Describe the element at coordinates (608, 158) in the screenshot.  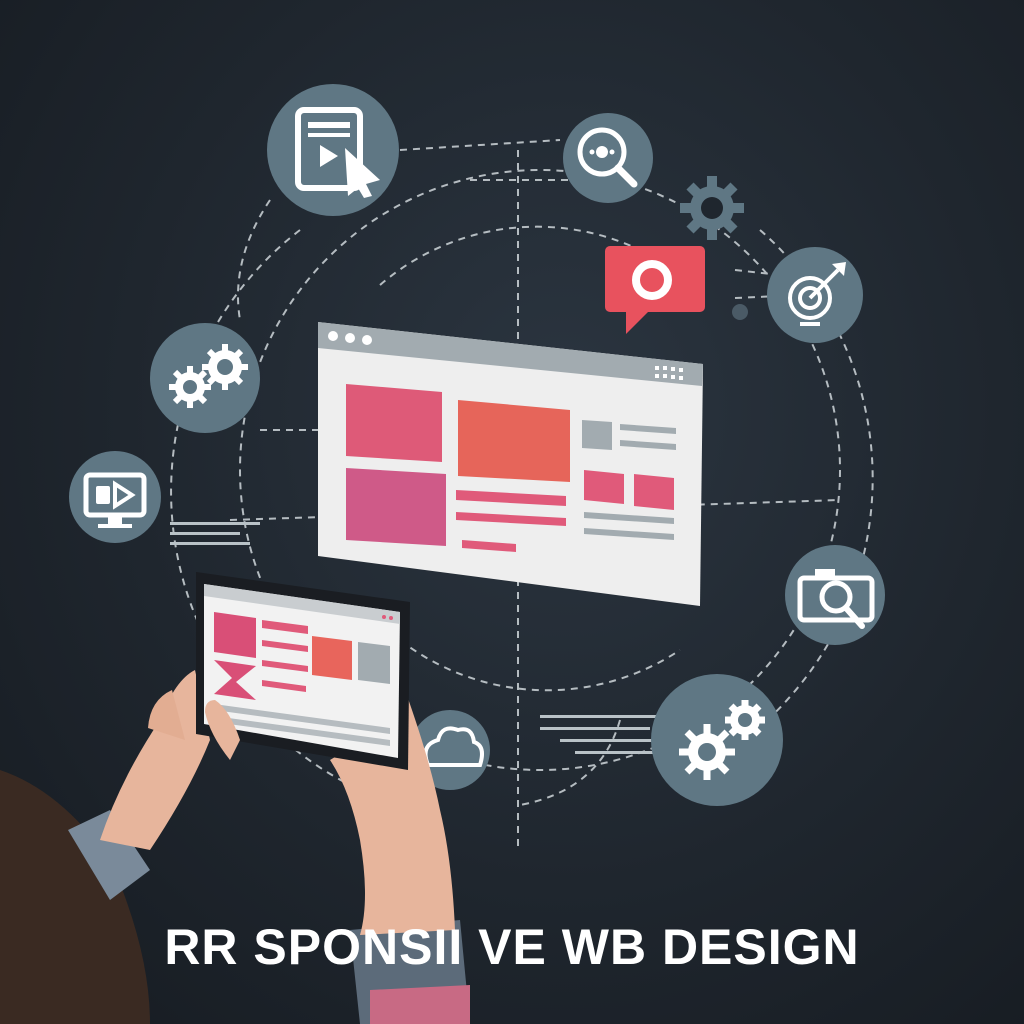
I see `search-eye-icon` at that location.